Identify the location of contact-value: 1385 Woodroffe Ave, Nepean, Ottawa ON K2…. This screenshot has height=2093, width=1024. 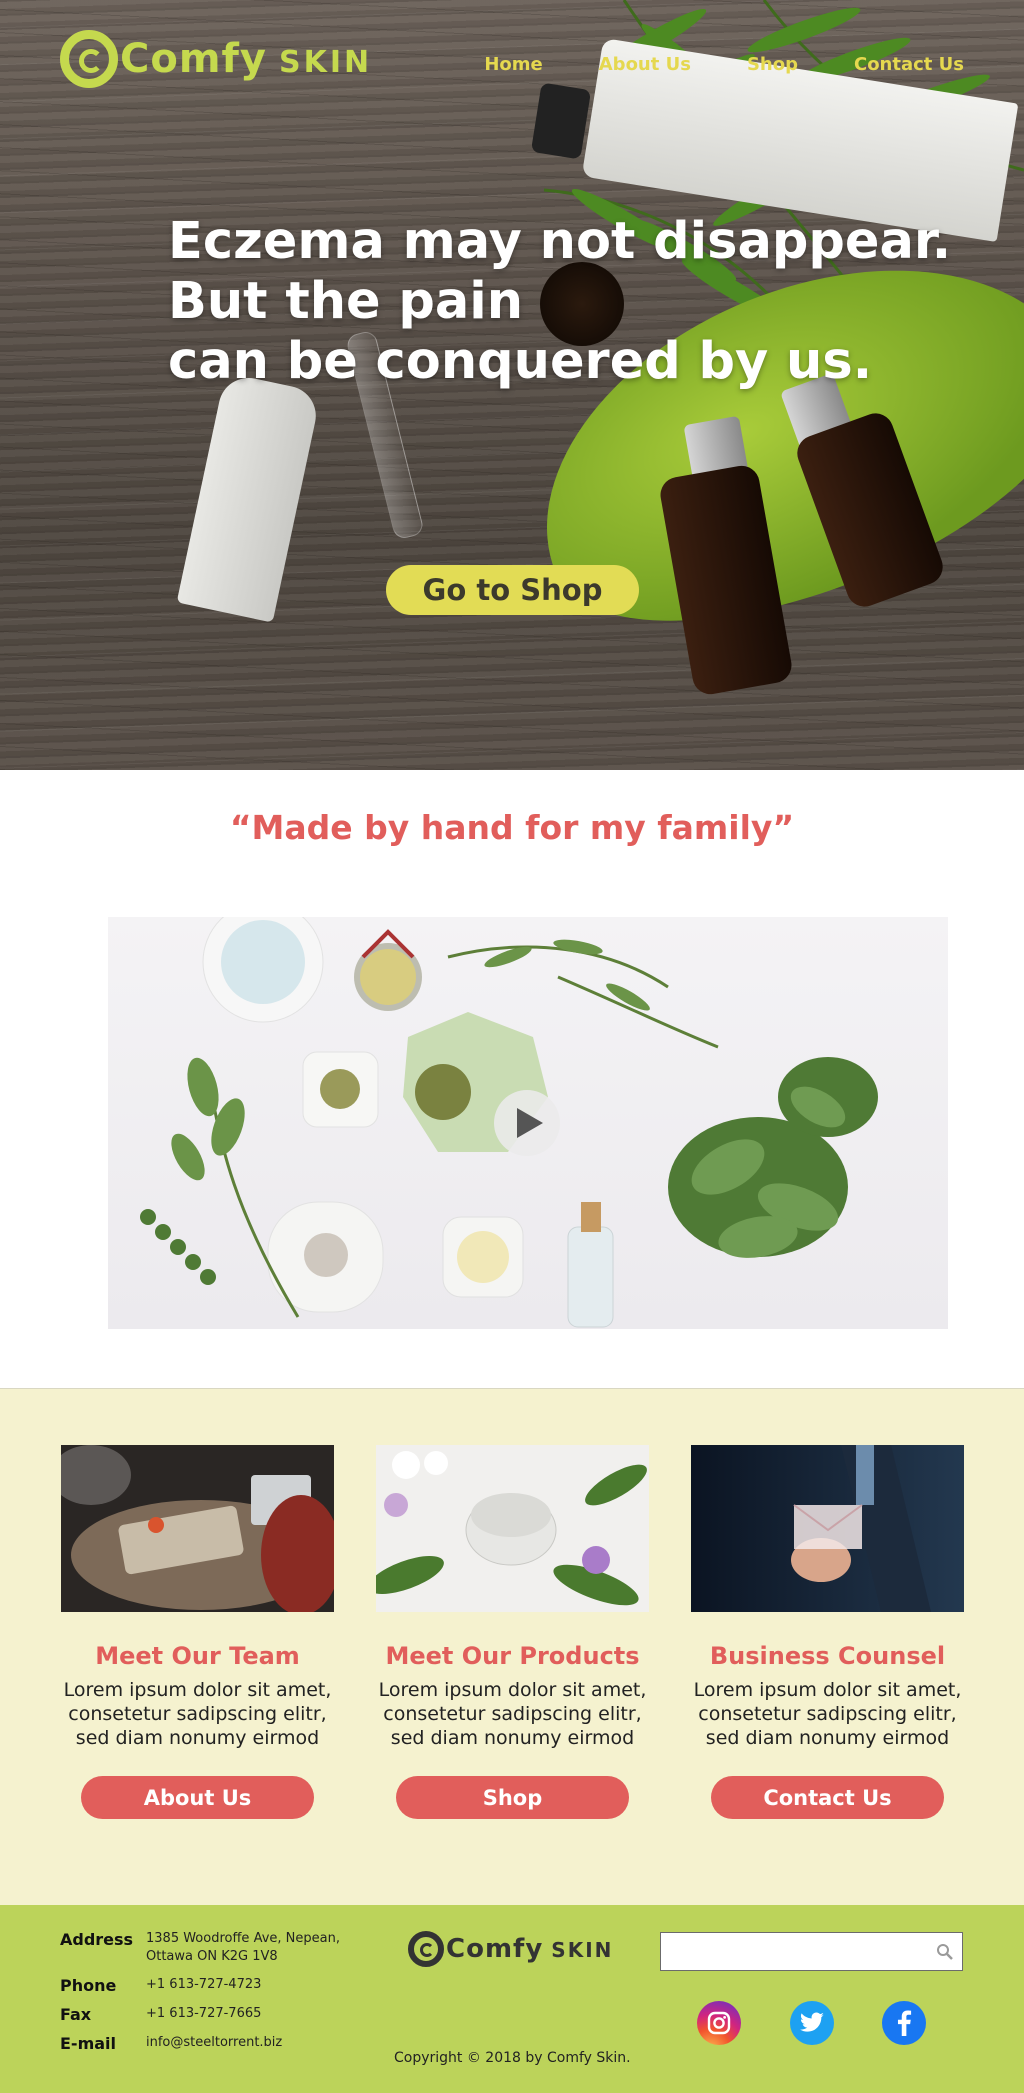
(243, 1948).